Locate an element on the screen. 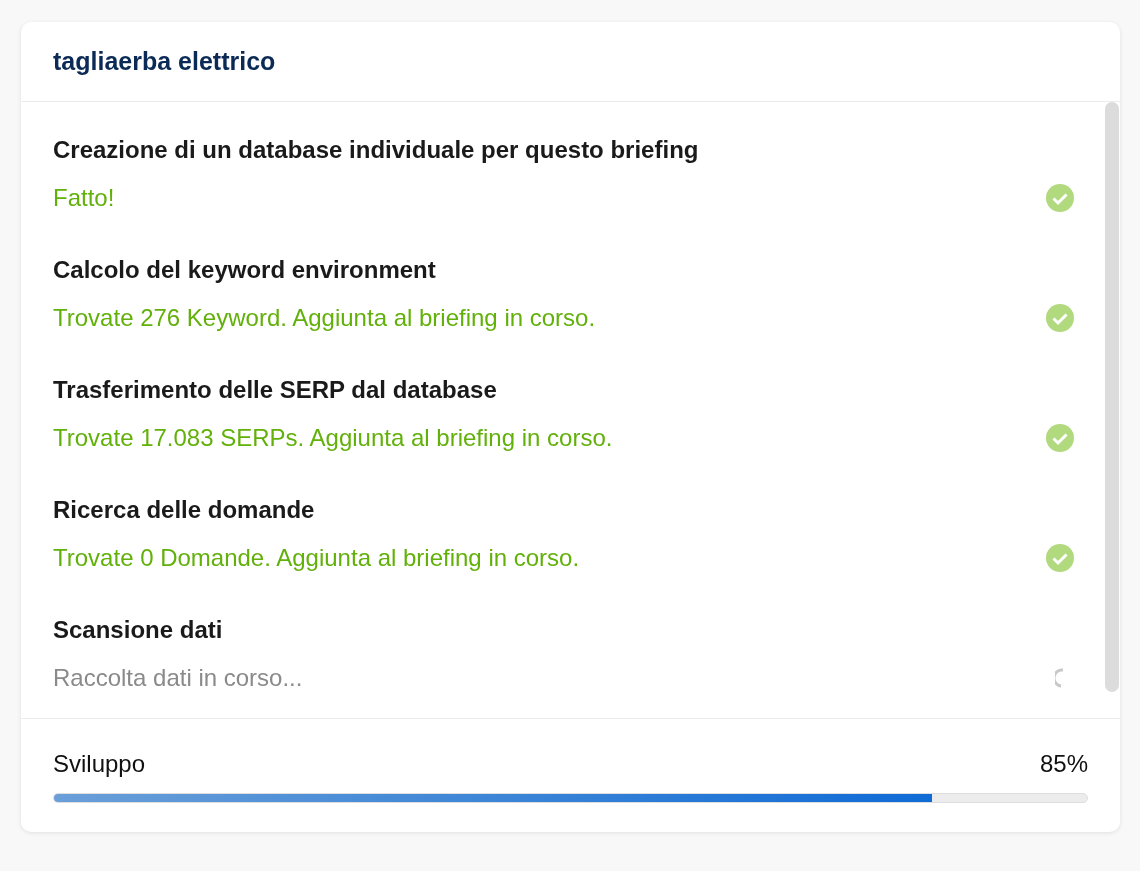  scrollbar is located at coordinates (1112, 397).